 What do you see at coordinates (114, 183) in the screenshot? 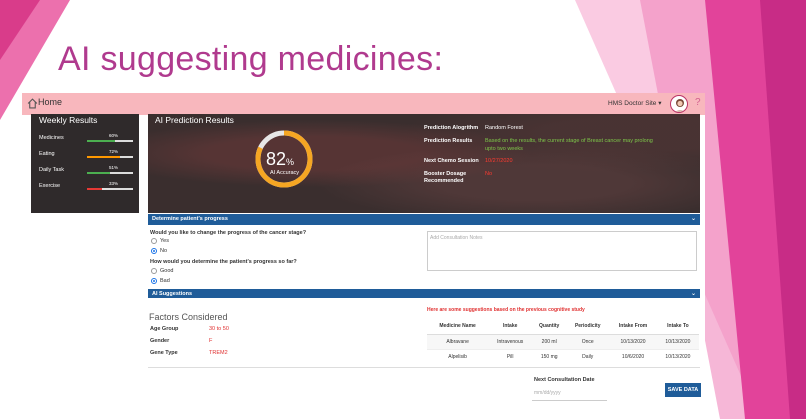
I see `weekly-percent: 33%` at bounding box center [114, 183].